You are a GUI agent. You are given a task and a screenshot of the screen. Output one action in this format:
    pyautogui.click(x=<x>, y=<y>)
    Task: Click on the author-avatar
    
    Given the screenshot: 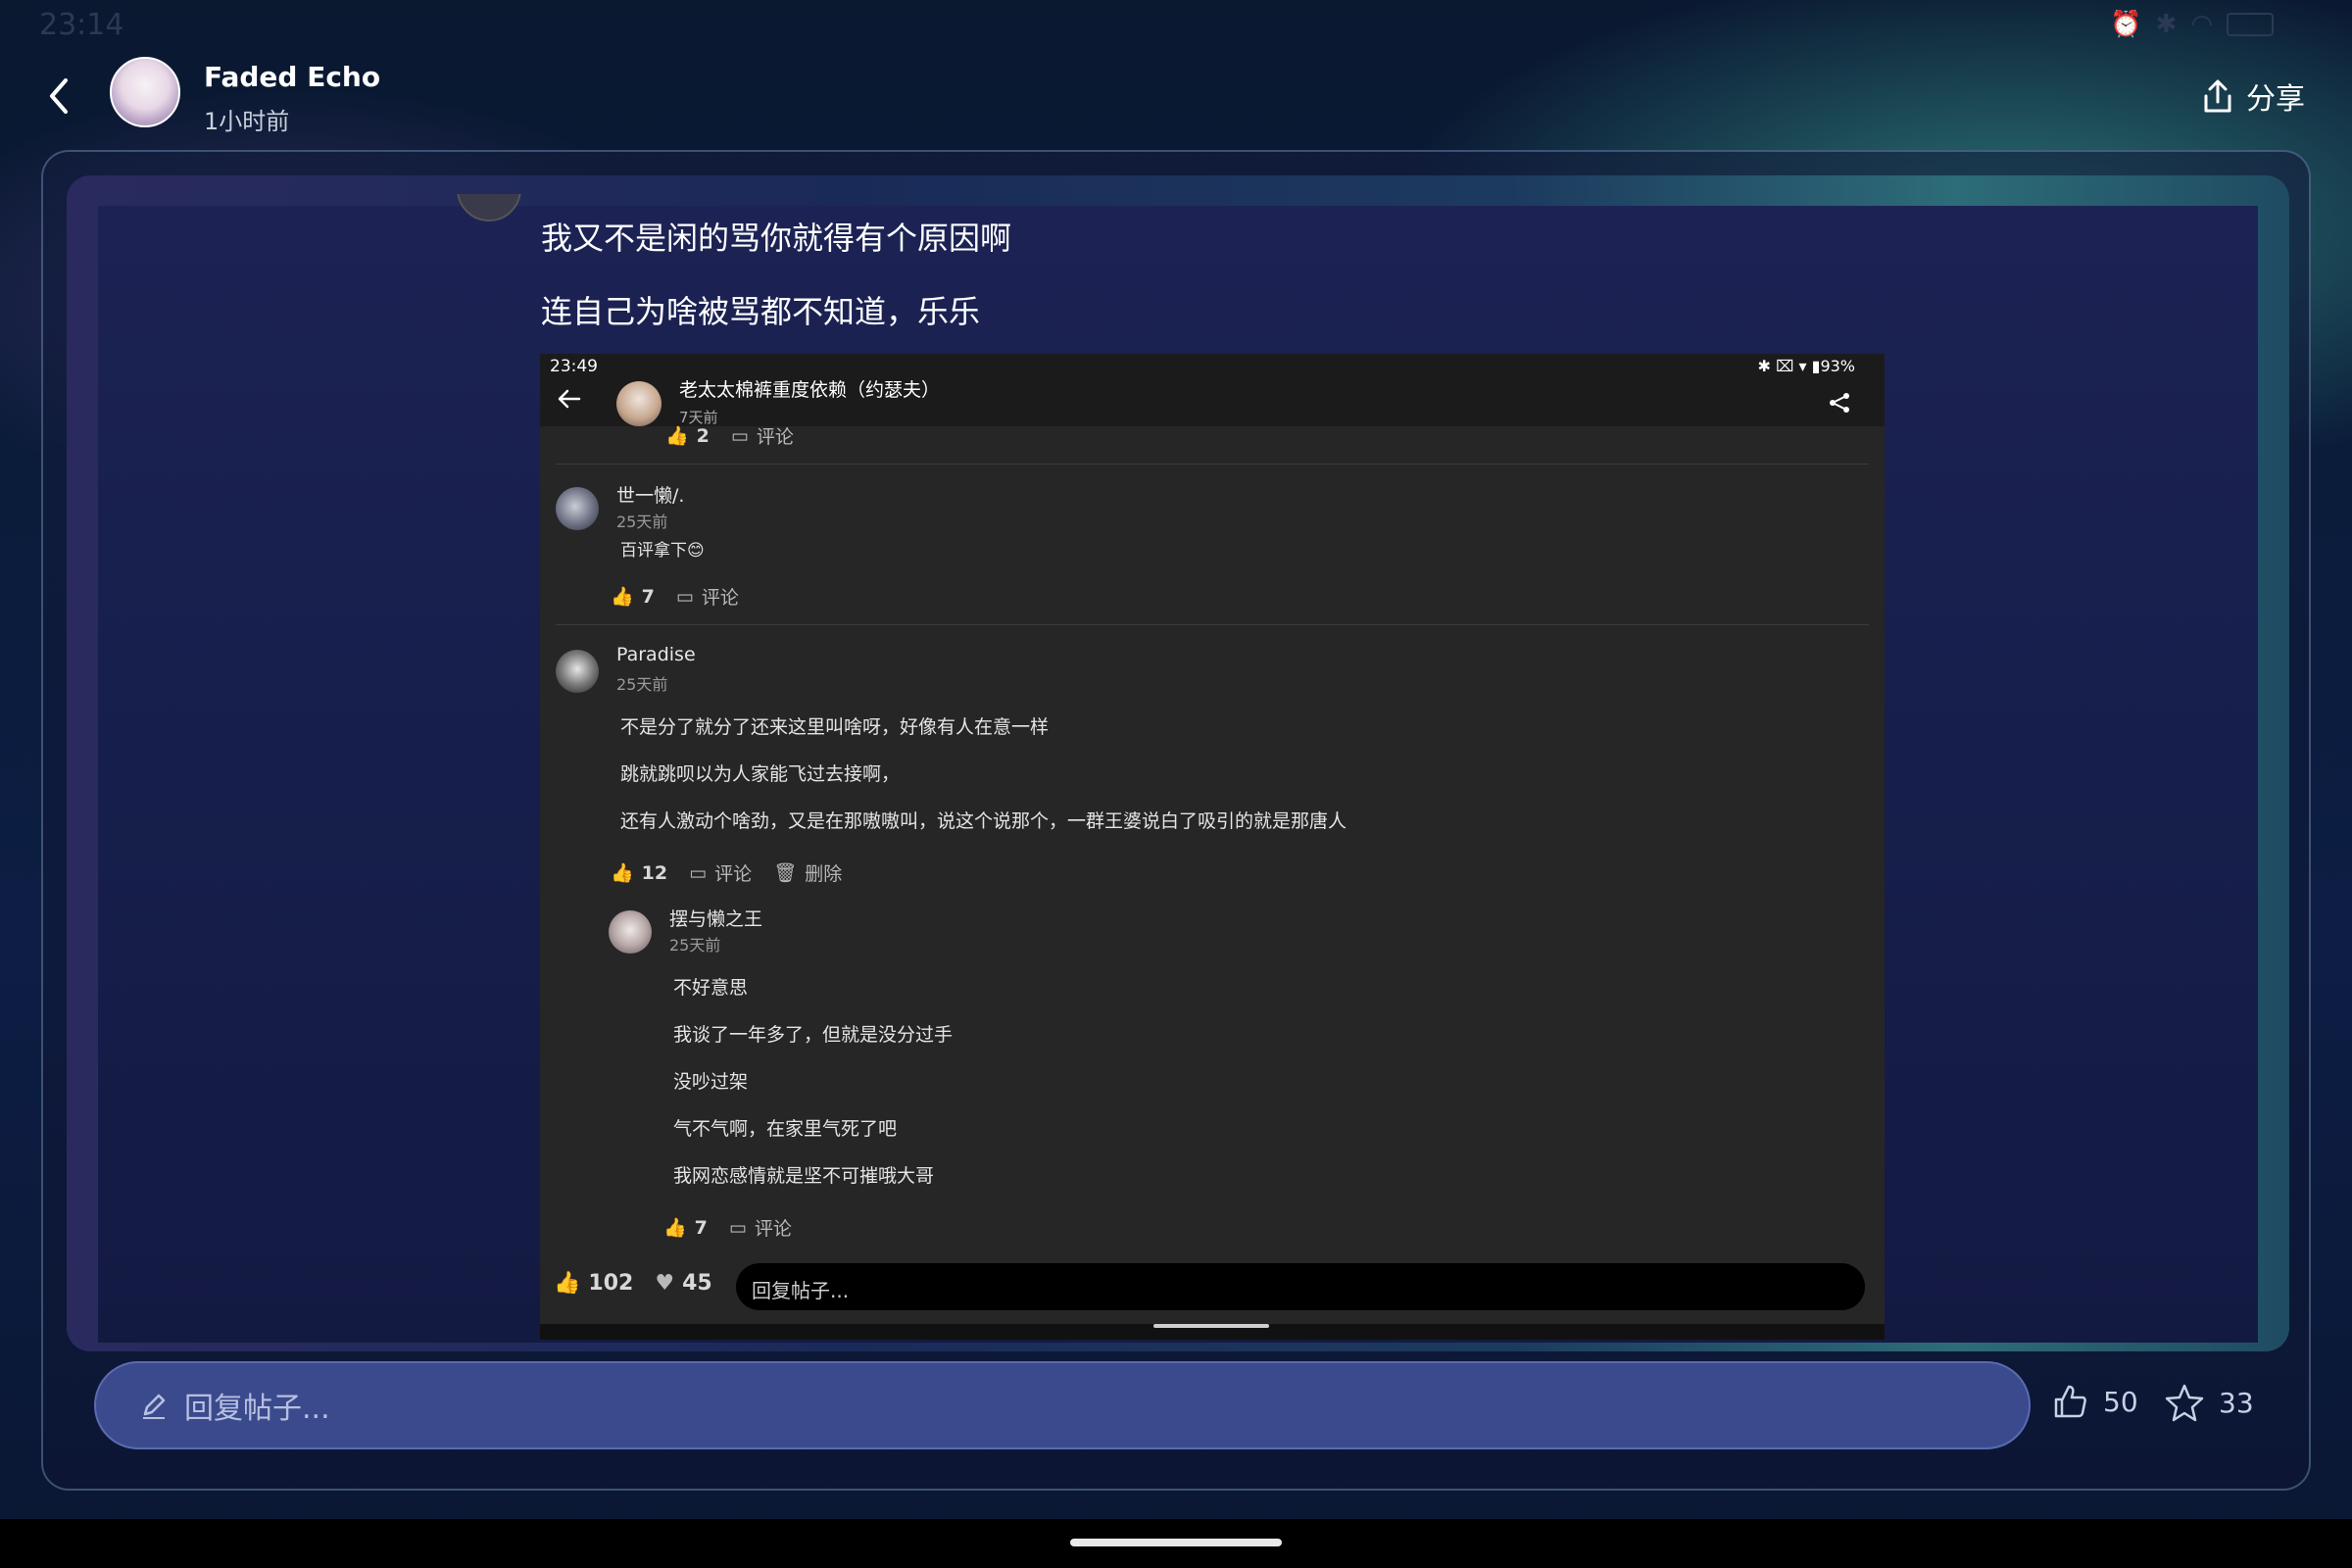 What is the action you would take?
    pyautogui.click(x=145, y=92)
    